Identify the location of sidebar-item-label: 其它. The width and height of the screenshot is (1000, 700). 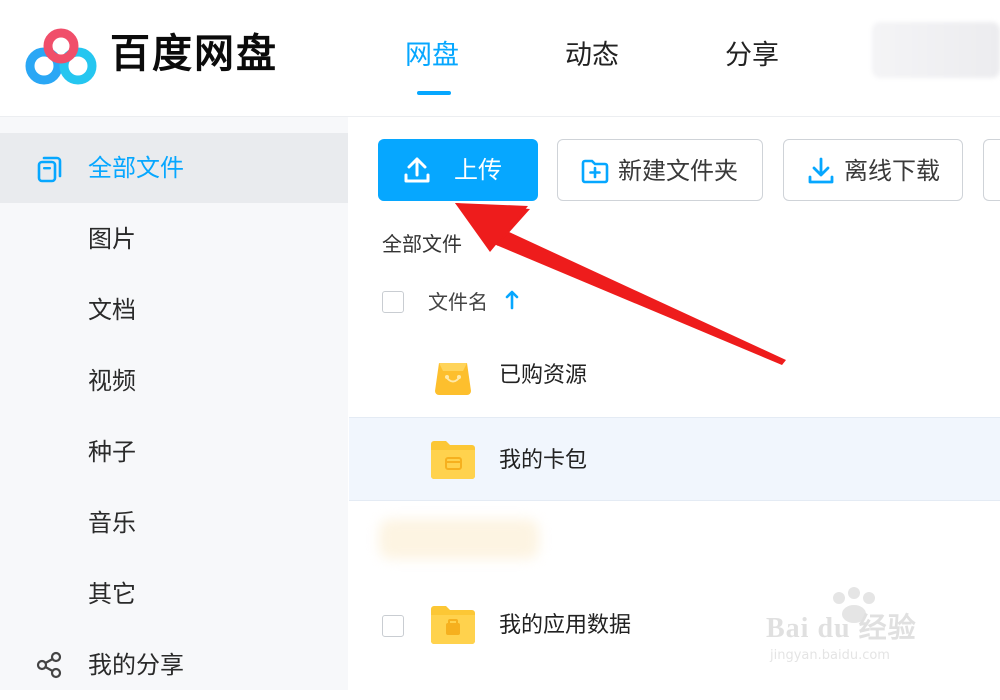
(112, 594).